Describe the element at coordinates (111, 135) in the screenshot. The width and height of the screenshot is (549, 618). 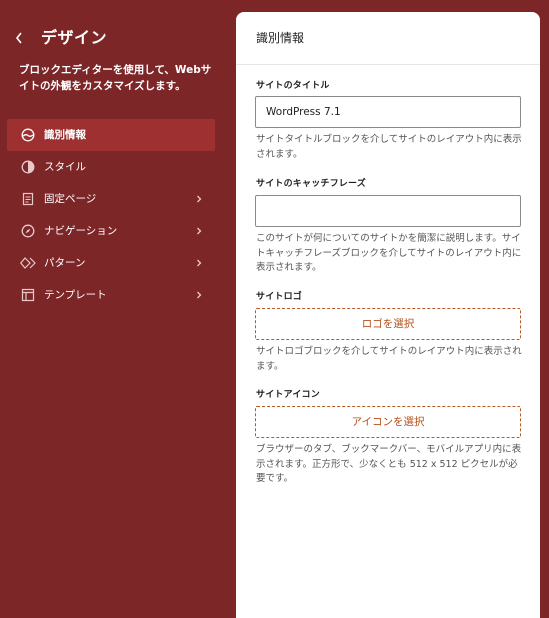
I see `sidebar-item-identity: 識別情報` at that location.